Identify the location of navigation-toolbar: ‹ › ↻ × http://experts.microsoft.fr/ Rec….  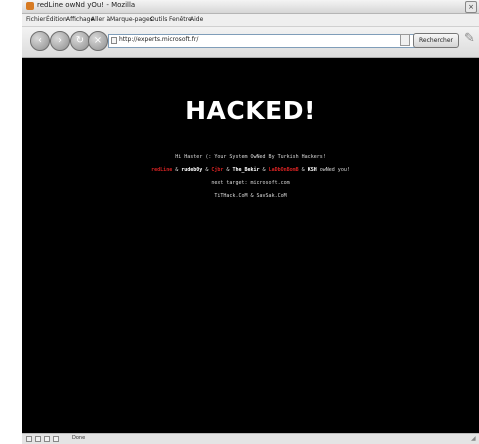
(250, 42).